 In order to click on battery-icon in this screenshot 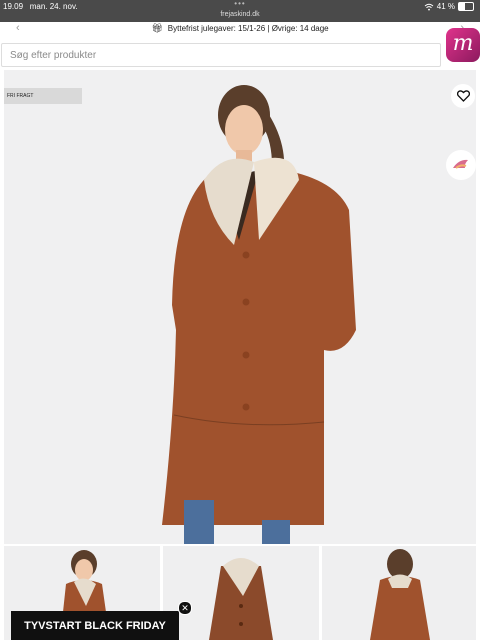, I will do `click(466, 6)`.